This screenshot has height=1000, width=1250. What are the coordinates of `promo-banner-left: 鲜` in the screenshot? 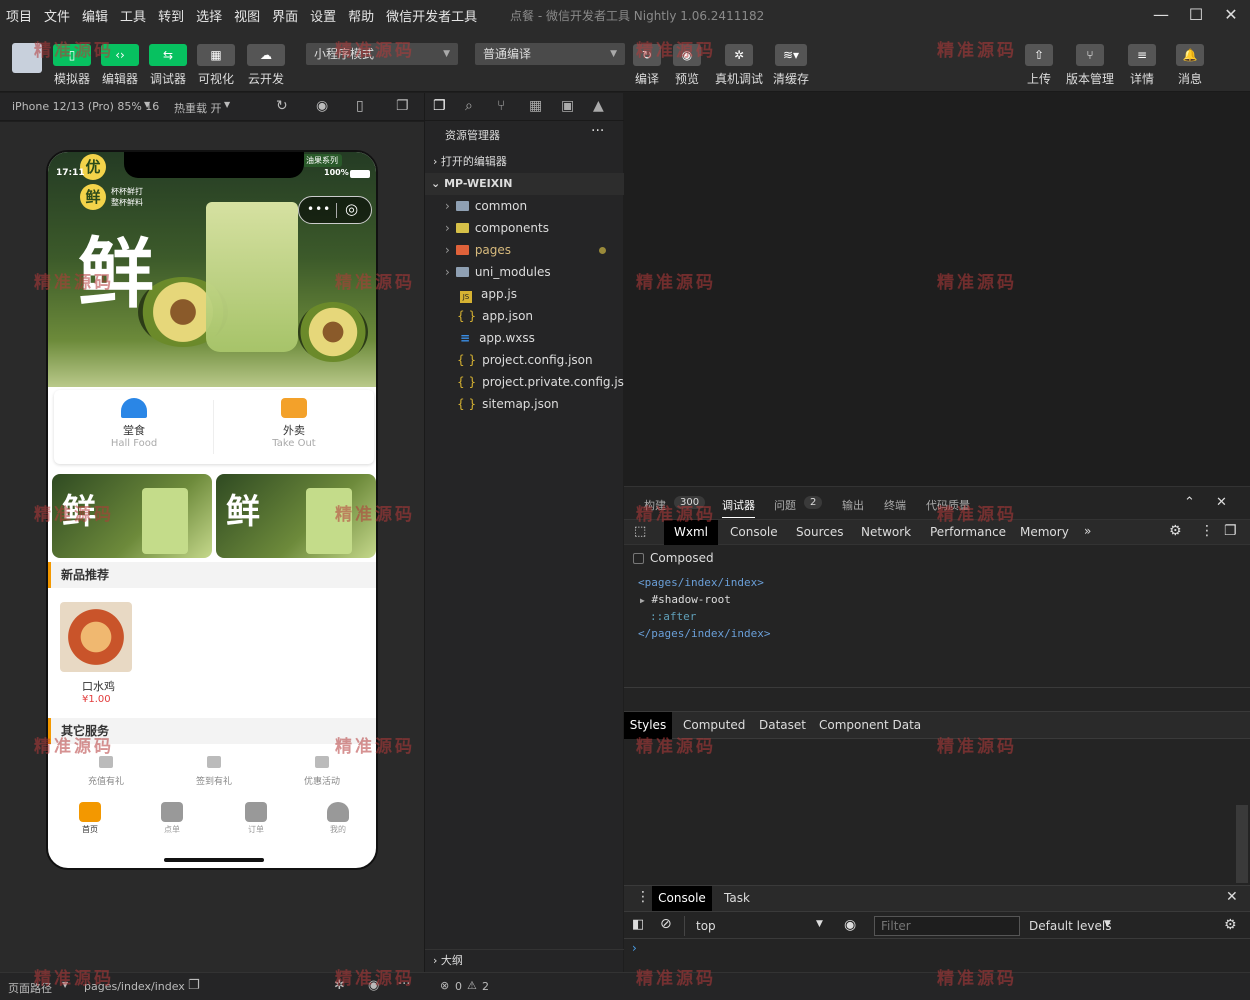 It's located at (132, 516).